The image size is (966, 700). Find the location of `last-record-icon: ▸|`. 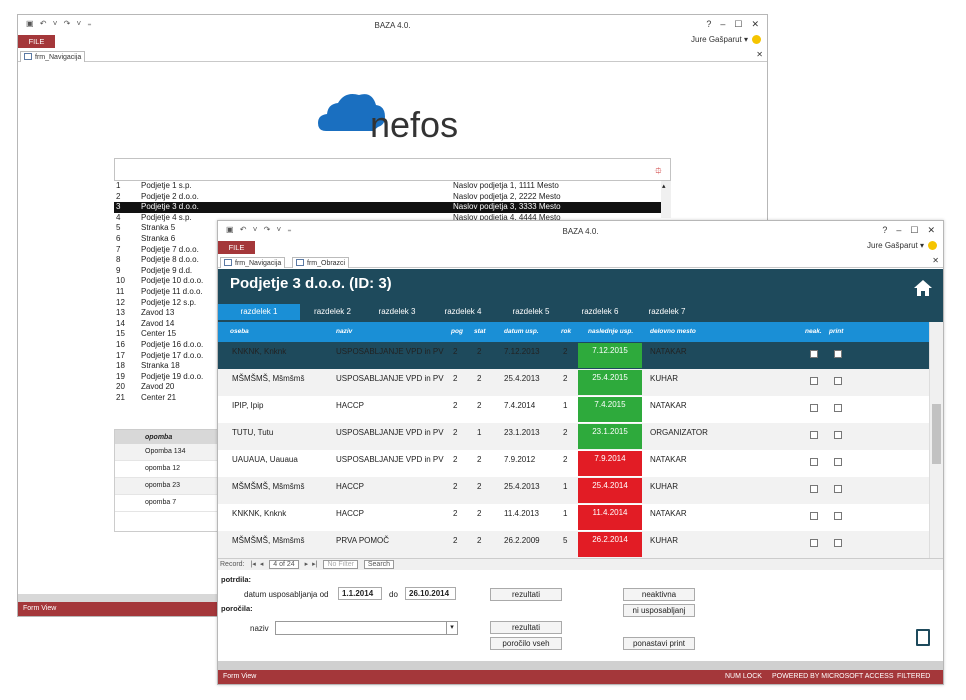

last-record-icon: ▸| is located at coordinates (314, 564).